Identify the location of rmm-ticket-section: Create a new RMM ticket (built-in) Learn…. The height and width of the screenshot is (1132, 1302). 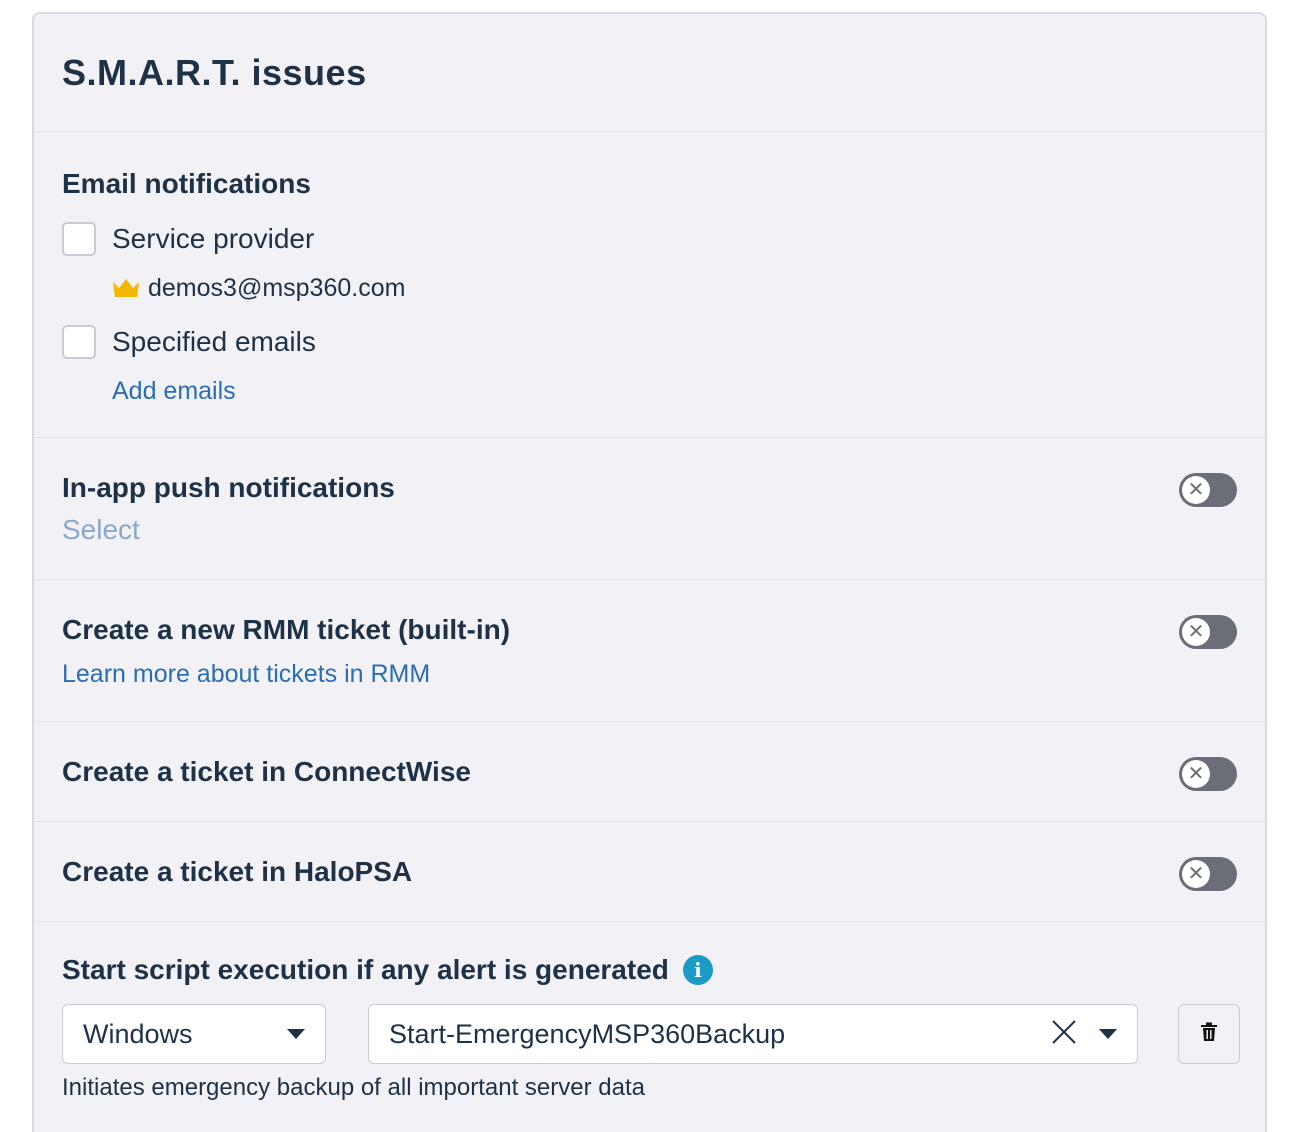
(649, 651).